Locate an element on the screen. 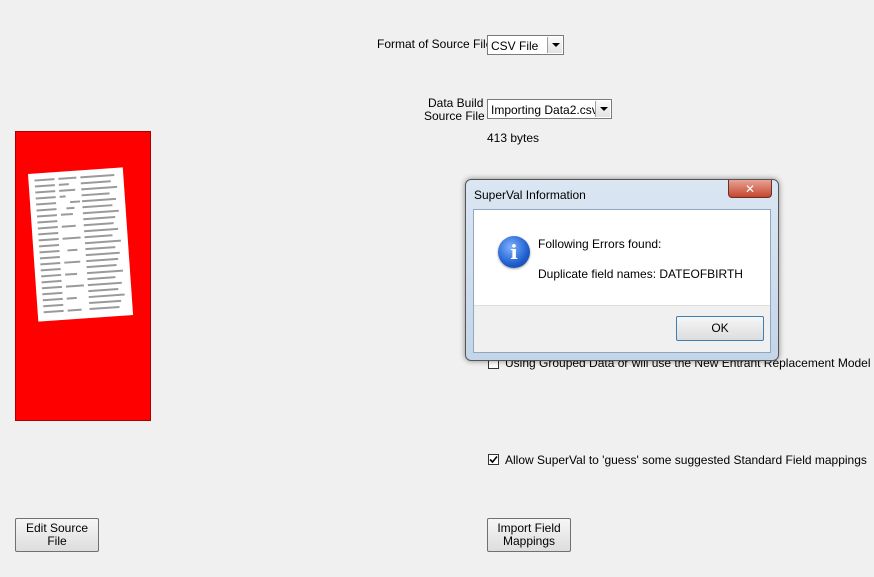  ok-button: OK is located at coordinates (720, 328).